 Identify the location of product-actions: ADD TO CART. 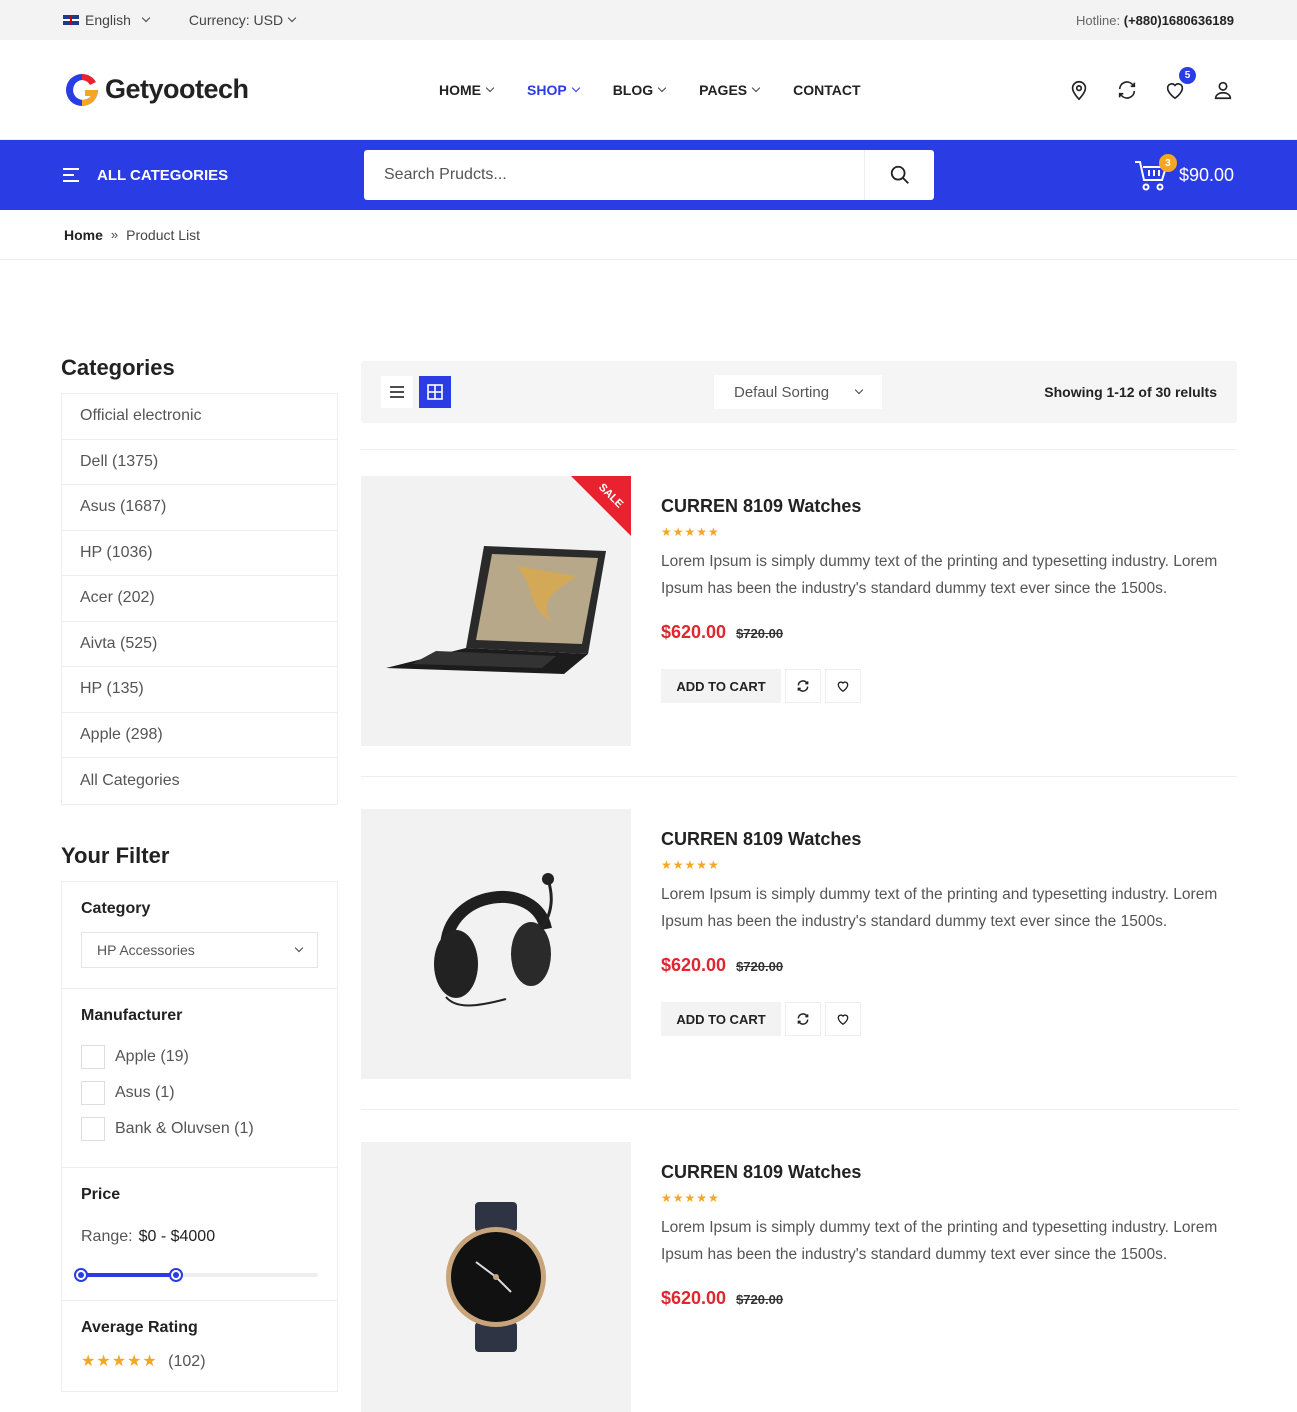
(949, 686).